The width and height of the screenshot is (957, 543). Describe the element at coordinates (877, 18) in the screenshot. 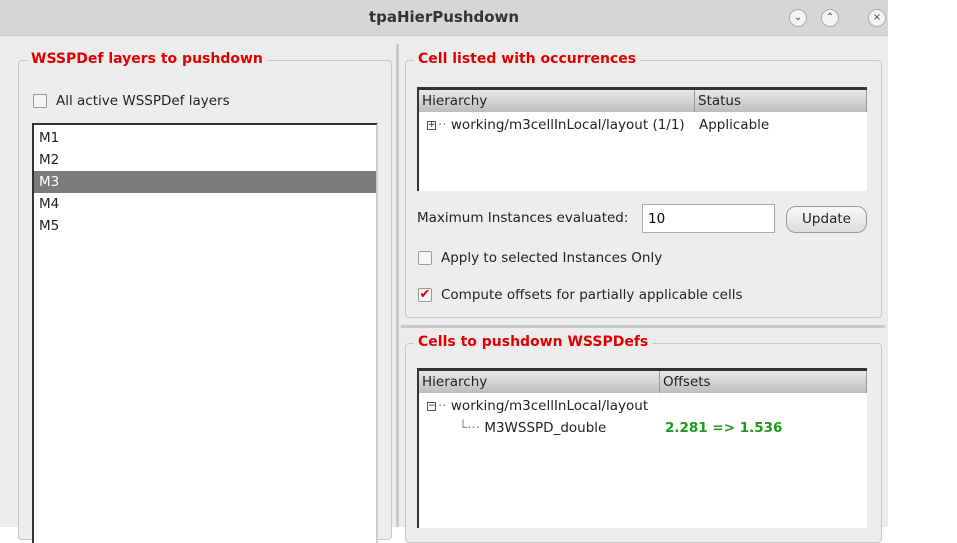

I see `close-icon: ×` at that location.